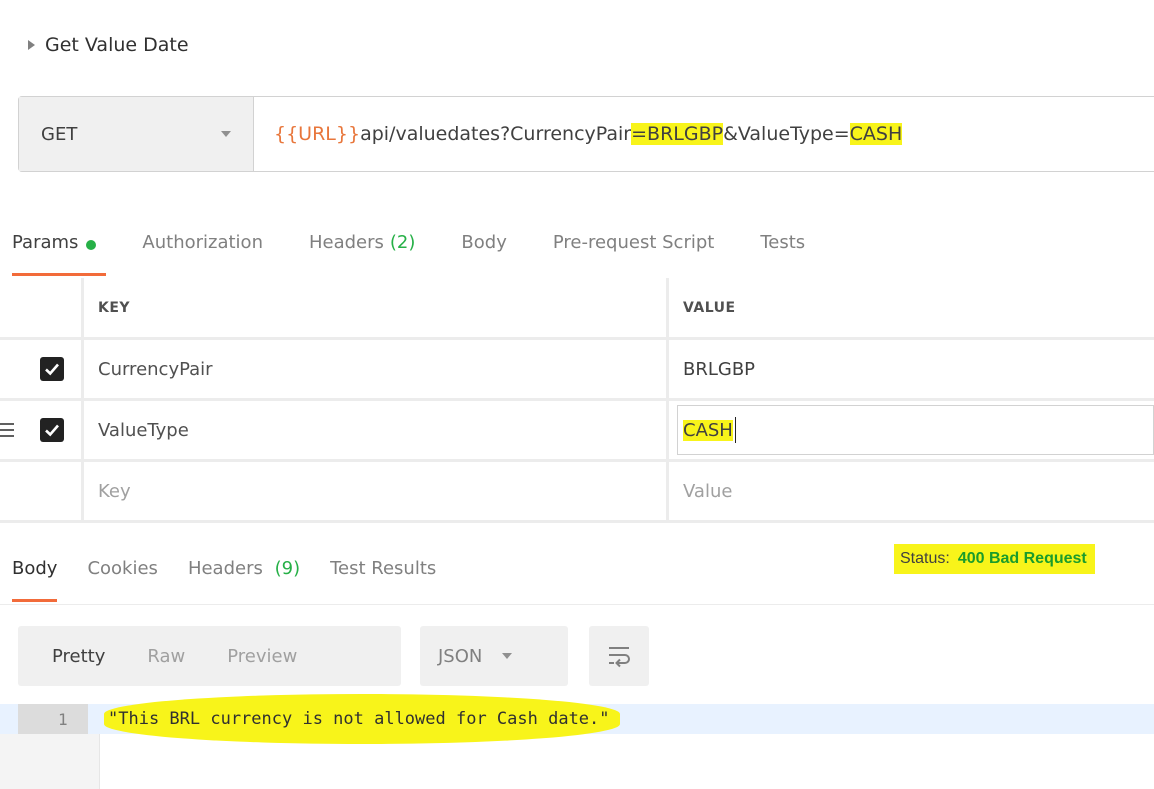 The width and height of the screenshot is (1154, 789). What do you see at coordinates (166, 656) in the screenshot?
I see `view-raw-button: Raw` at bounding box center [166, 656].